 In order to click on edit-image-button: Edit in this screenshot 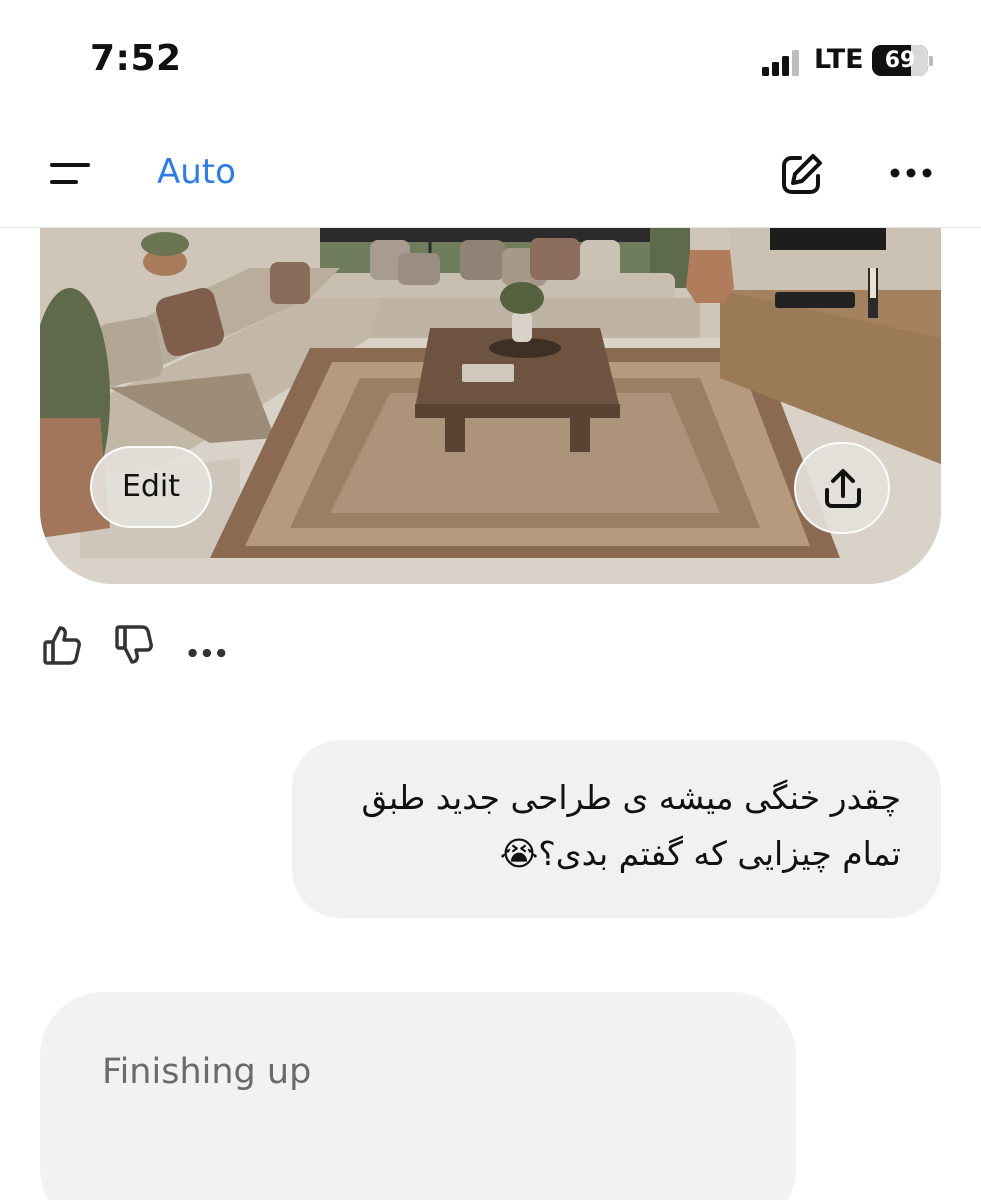, I will do `click(151, 487)`.